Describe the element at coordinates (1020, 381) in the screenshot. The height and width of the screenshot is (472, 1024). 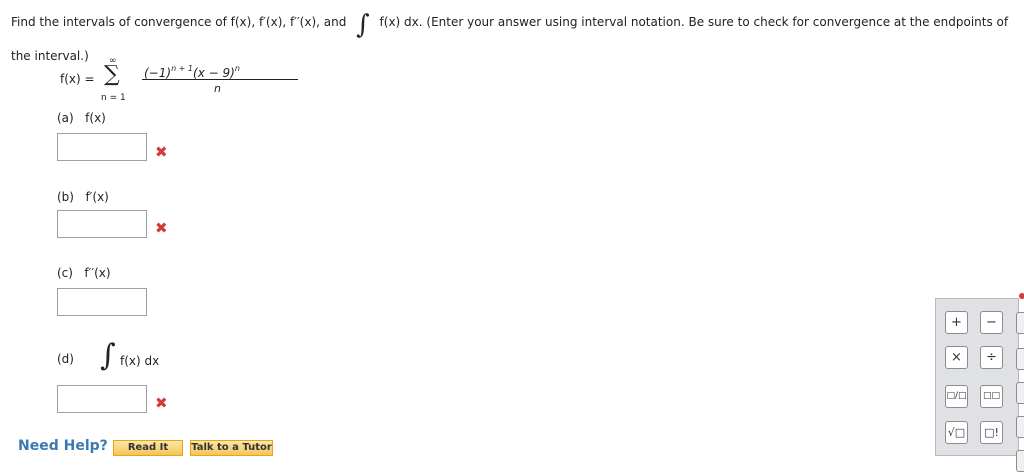
I see `right-toolbar-edge` at that location.